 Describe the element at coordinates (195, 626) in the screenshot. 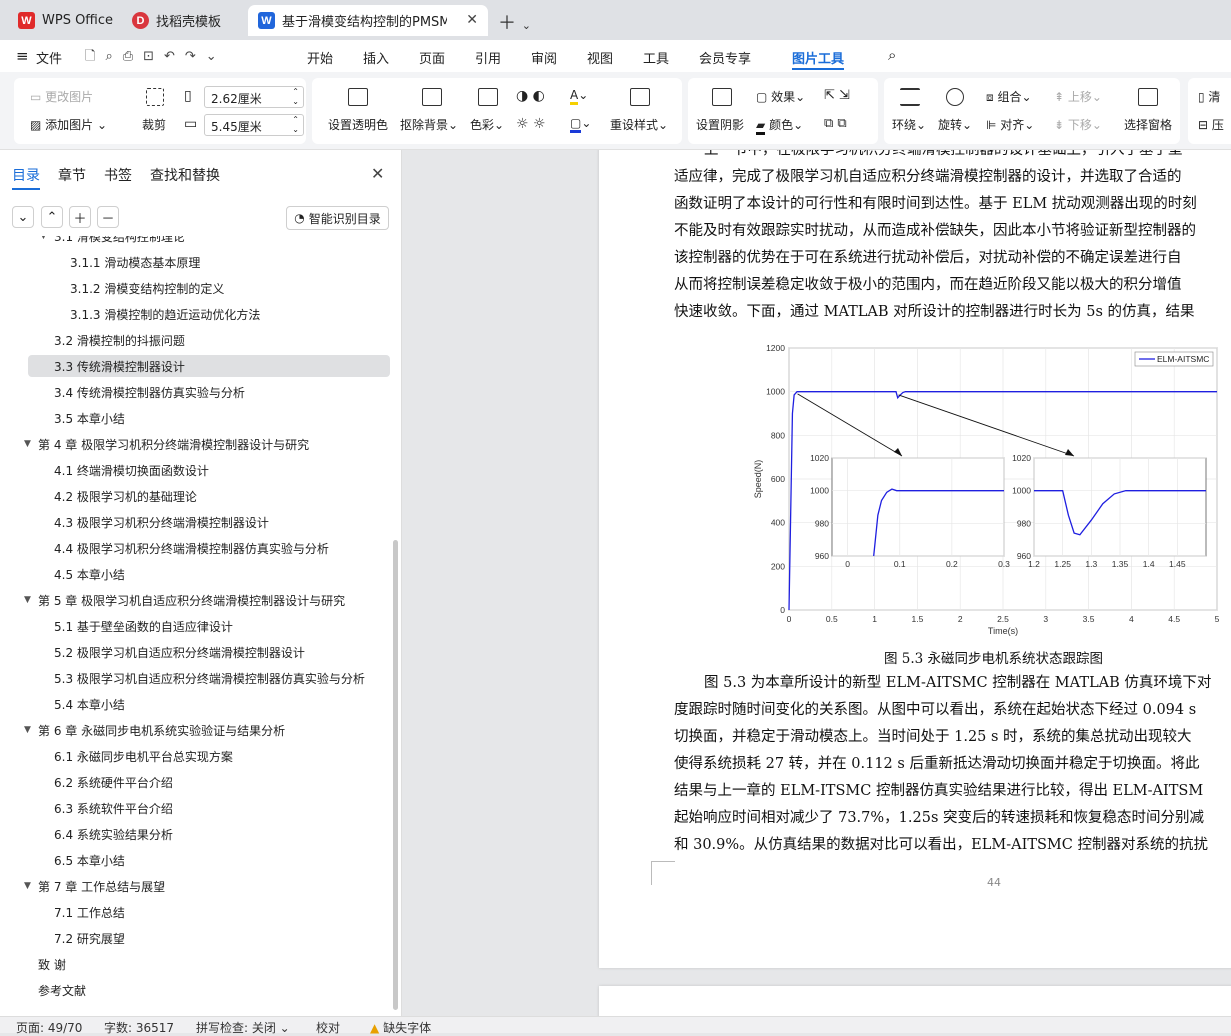

I see `toc-item: 5.1 基于壁垒函数的自适应律设计` at that location.